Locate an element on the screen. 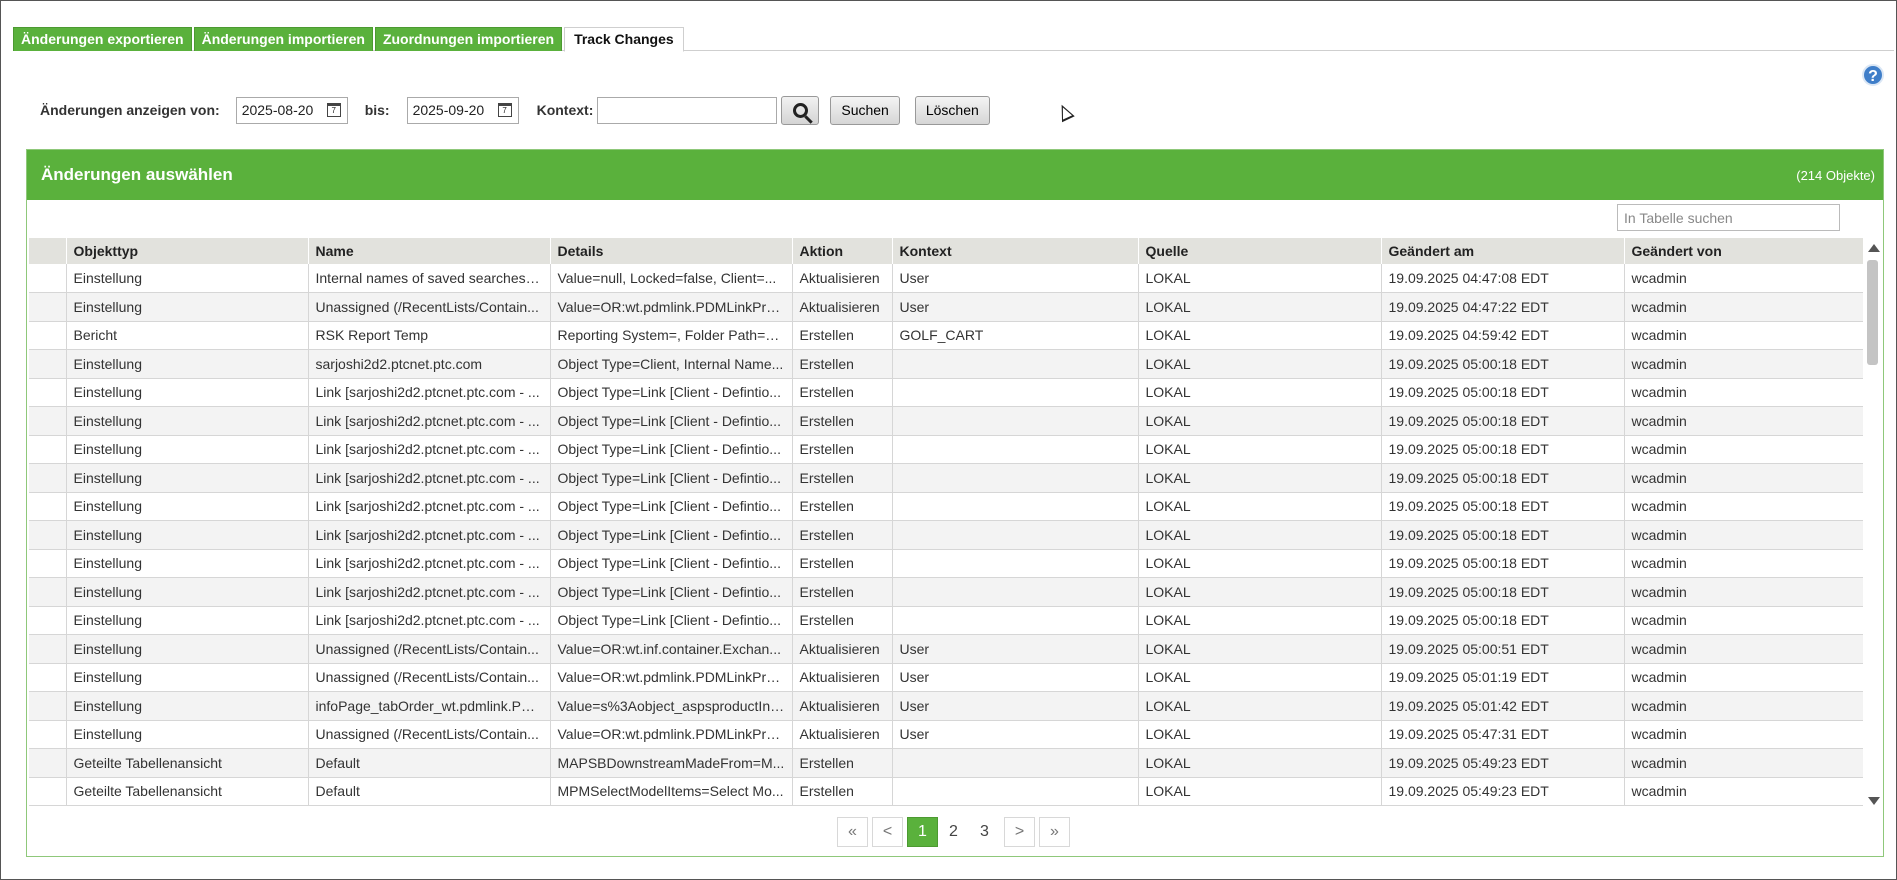  table-search-input is located at coordinates (1728, 217).